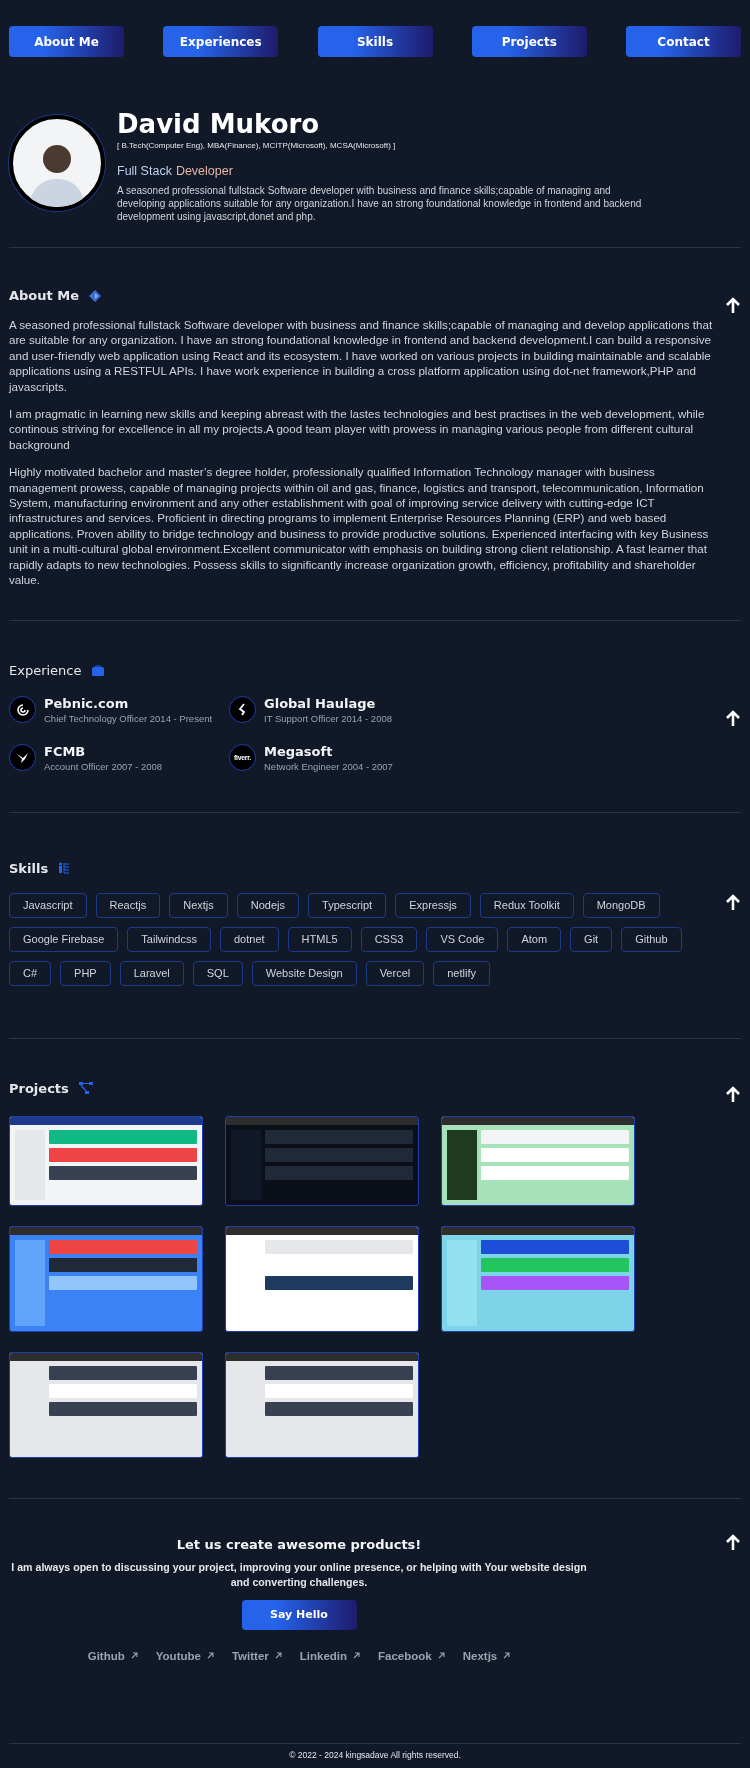  What do you see at coordinates (526, 905) in the screenshot?
I see `skill-tag: Redux Toolkit` at bounding box center [526, 905].